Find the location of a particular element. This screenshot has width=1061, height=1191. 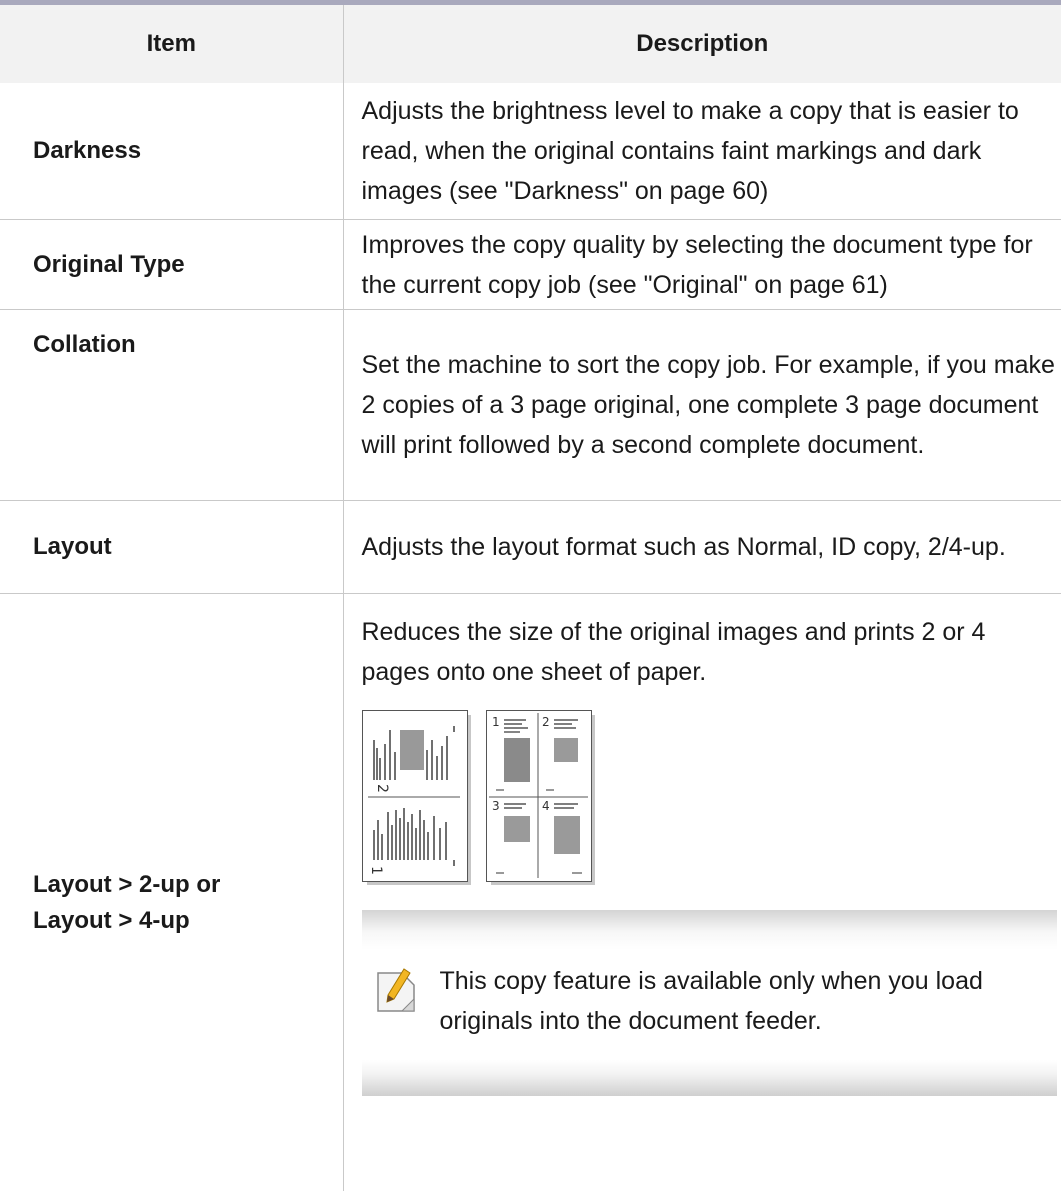

item-layout: Layout is located at coordinates (171, 547).